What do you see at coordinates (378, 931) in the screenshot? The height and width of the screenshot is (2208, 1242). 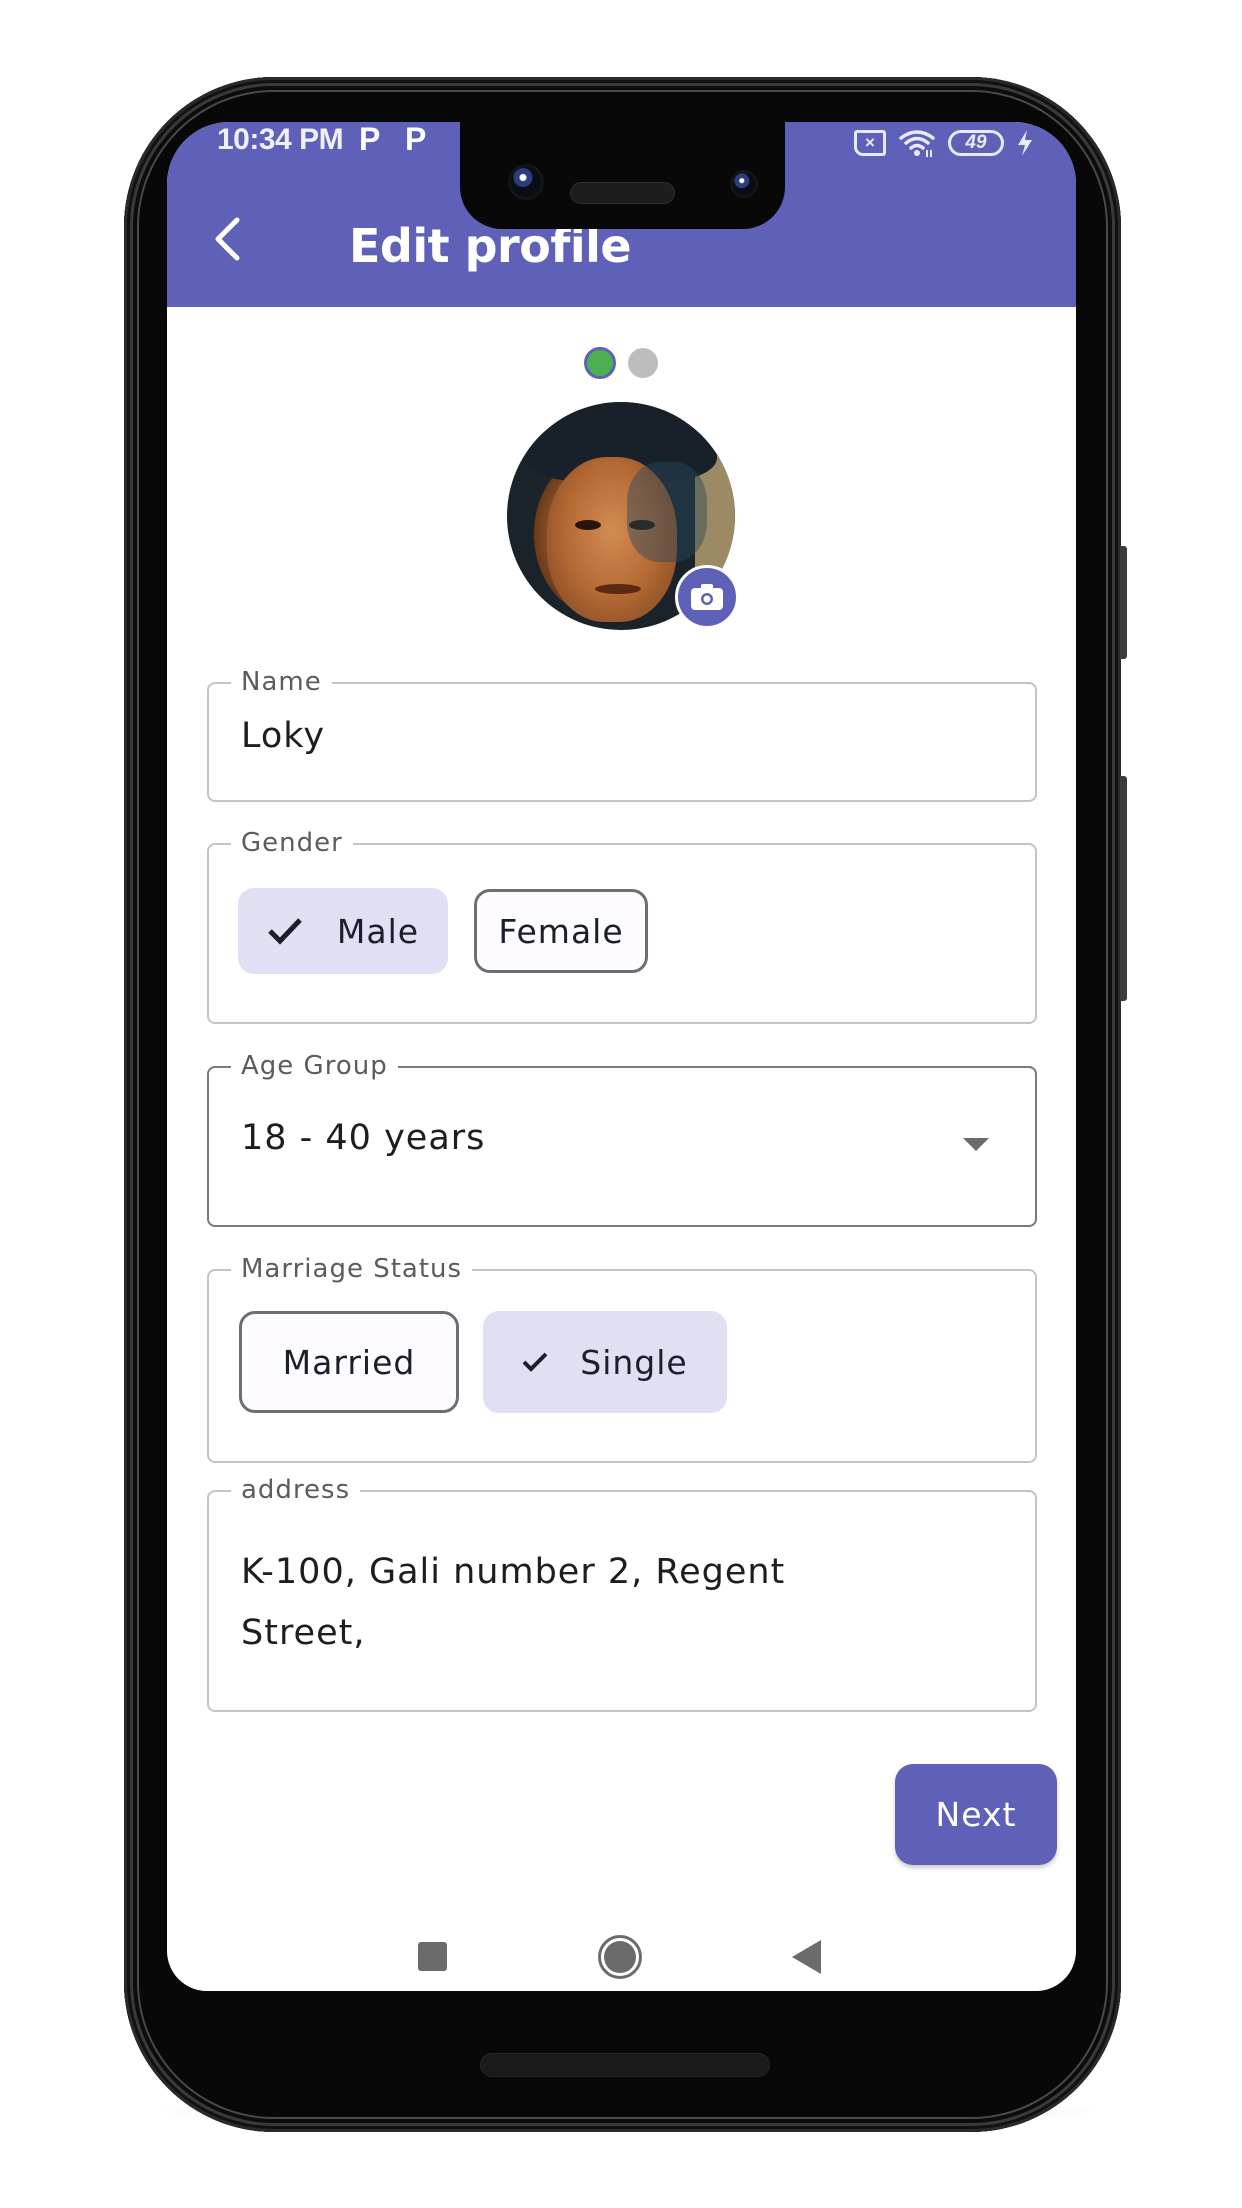 I see `gender-chip-label: Male` at bounding box center [378, 931].